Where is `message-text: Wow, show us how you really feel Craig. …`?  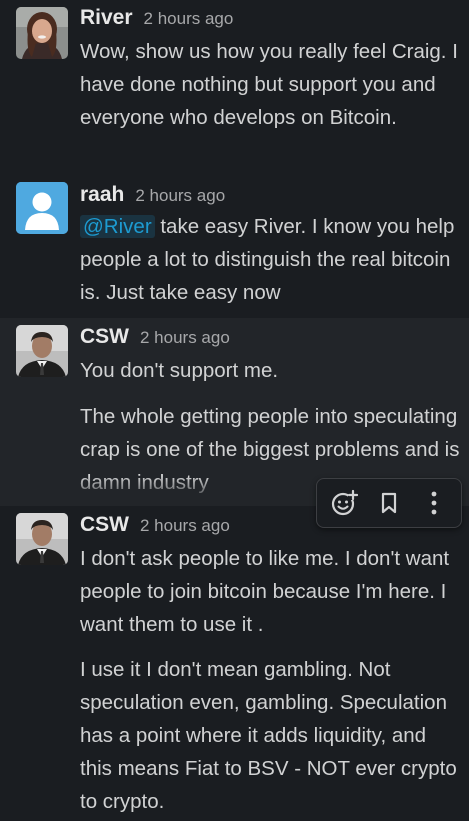 message-text: Wow, show us how you really feel Craig. … is located at coordinates (269, 84).